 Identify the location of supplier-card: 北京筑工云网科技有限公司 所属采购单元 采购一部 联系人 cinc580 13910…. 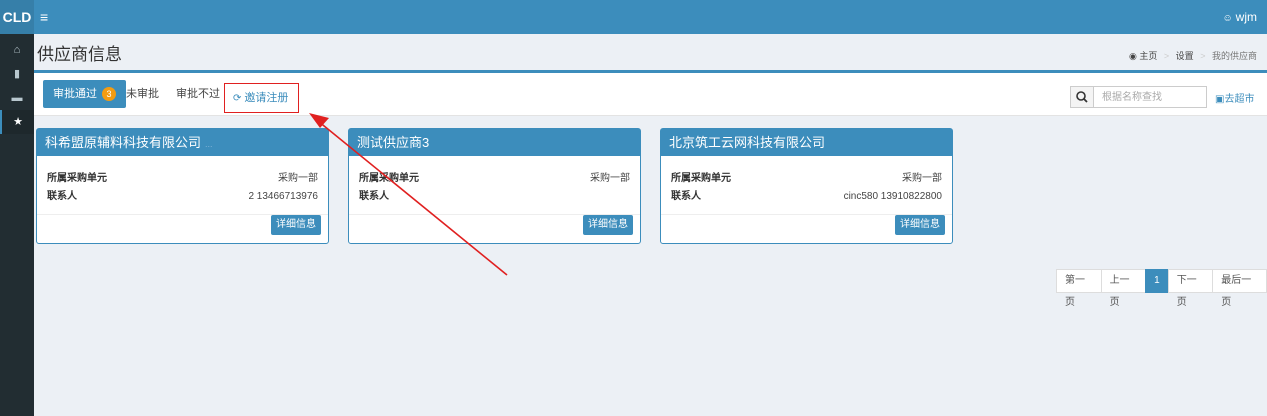
(806, 186).